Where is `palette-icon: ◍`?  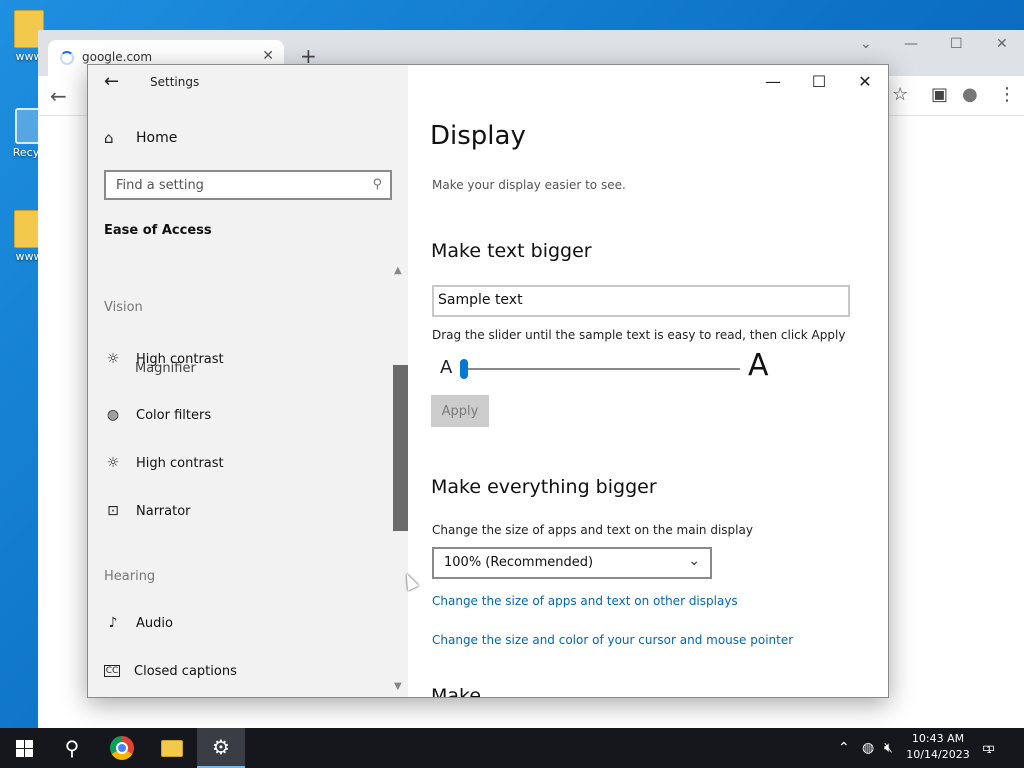 palette-icon: ◍ is located at coordinates (113, 415).